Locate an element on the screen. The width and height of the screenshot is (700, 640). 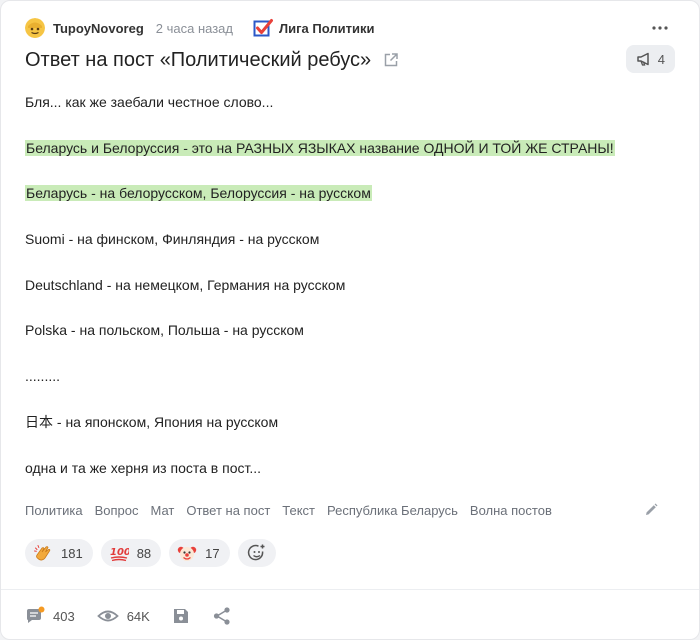
reaction-hundred: 100 88 is located at coordinates (131, 553).